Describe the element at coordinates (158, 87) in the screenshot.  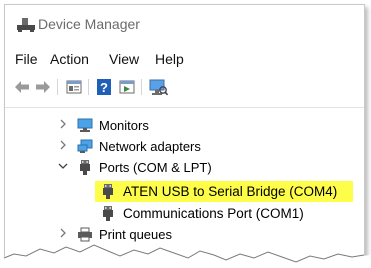
I see `scan-hardware-icon` at that location.